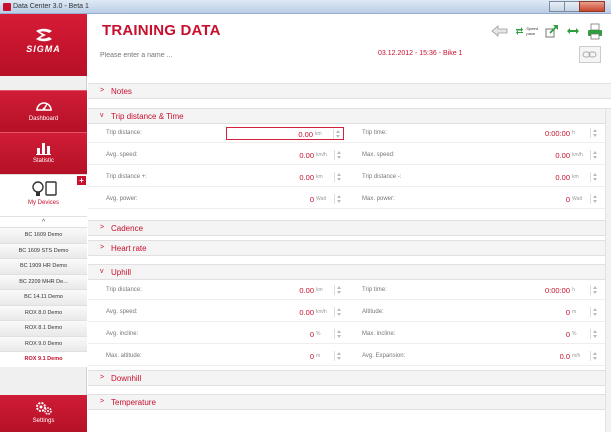  Describe the element at coordinates (43, 297) in the screenshot. I see `device-list-item: BC 14.11 Demo` at that location.